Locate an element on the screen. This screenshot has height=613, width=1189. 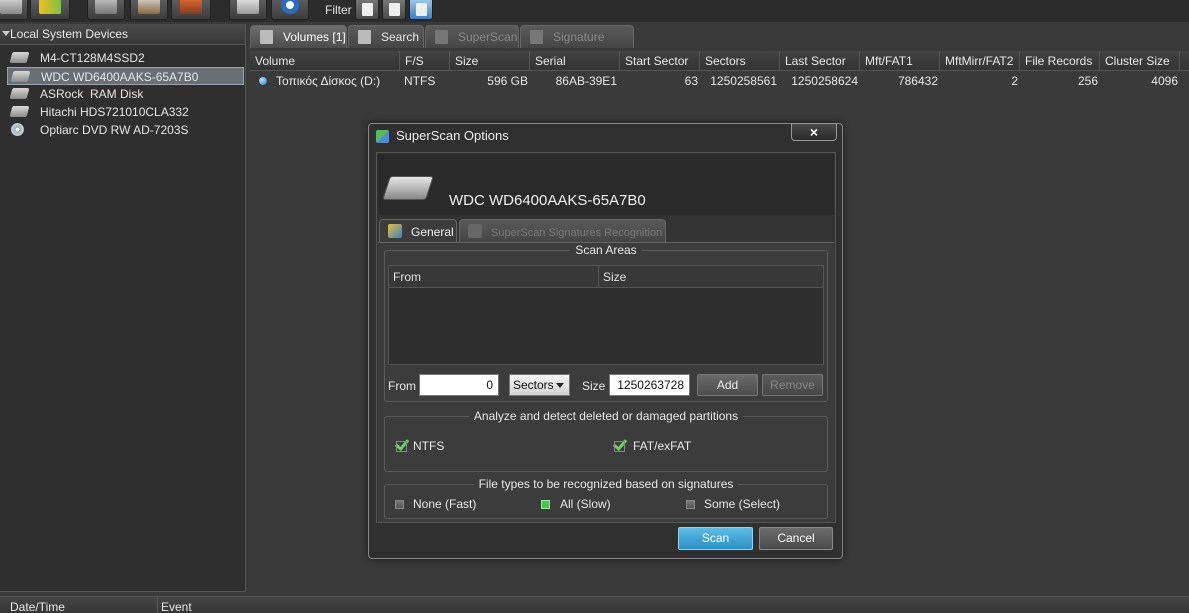
toolbar-button-search is located at coordinates (248, 10).